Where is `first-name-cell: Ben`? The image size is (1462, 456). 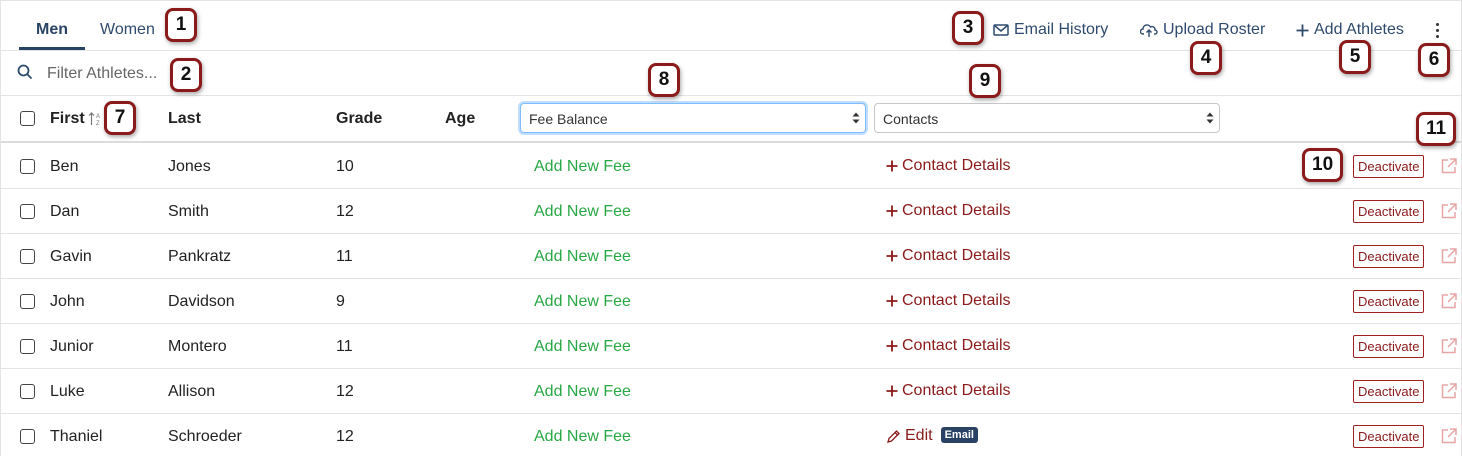 first-name-cell: Ben is located at coordinates (64, 166).